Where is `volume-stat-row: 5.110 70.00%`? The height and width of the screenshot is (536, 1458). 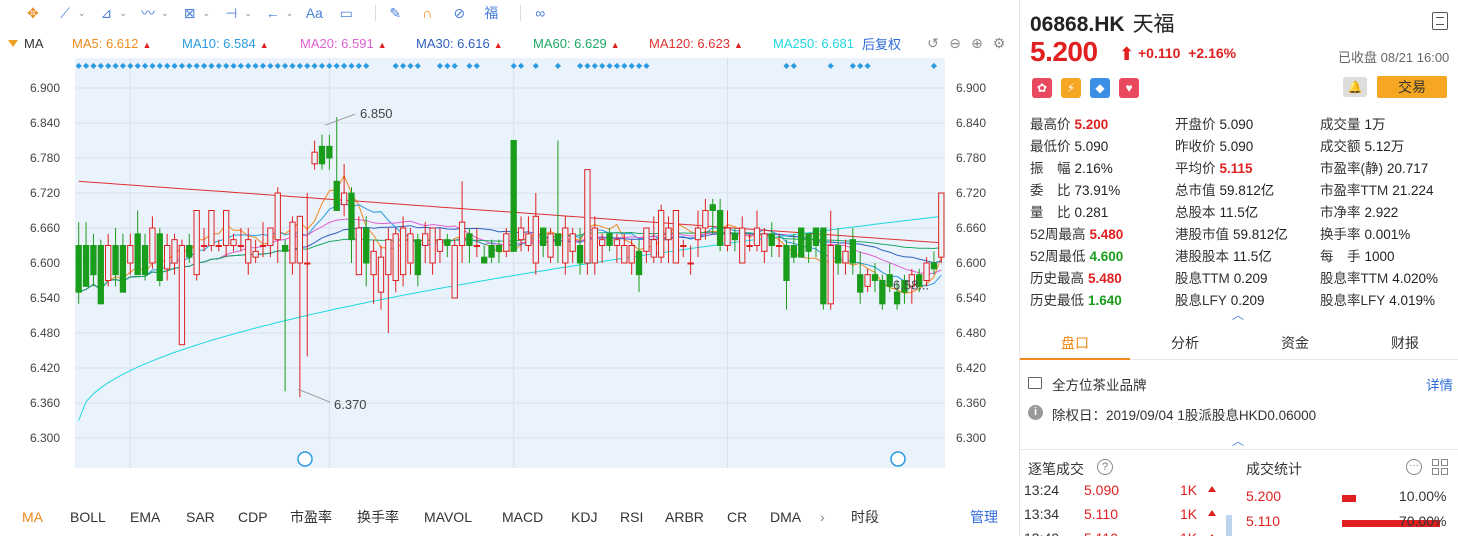 volume-stat-row: 5.110 70.00% is located at coordinates (1351, 523).